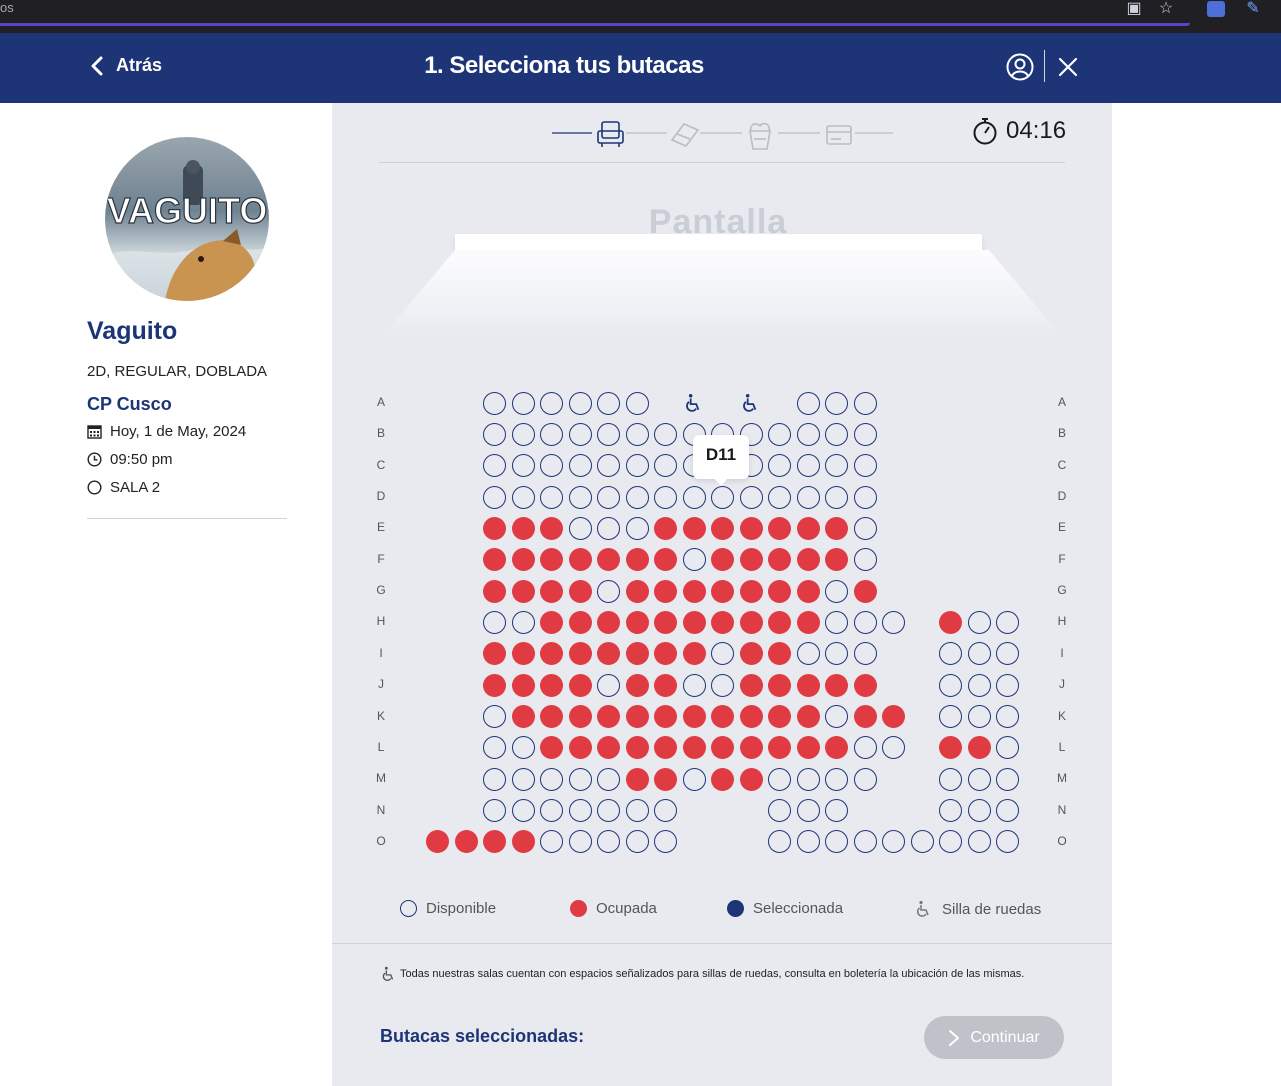 The image size is (1281, 1086). What do you see at coordinates (1020, 69) in the screenshot?
I see `user-account-button` at bounding box center [1020, 69].